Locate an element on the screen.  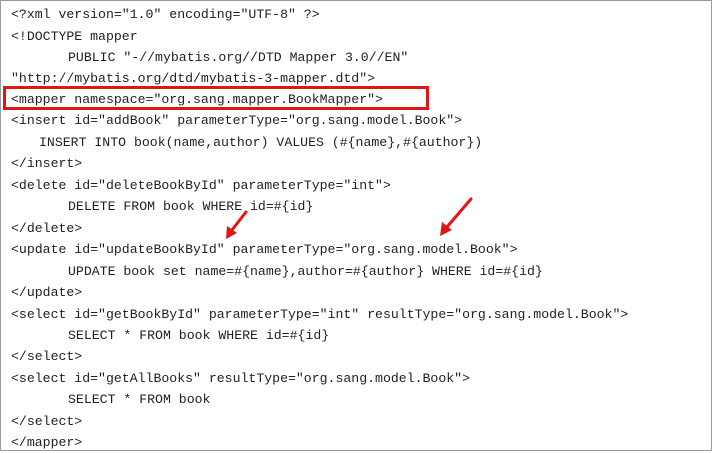
arrow-to-update-id-icon is located at coordinates (237, 224).